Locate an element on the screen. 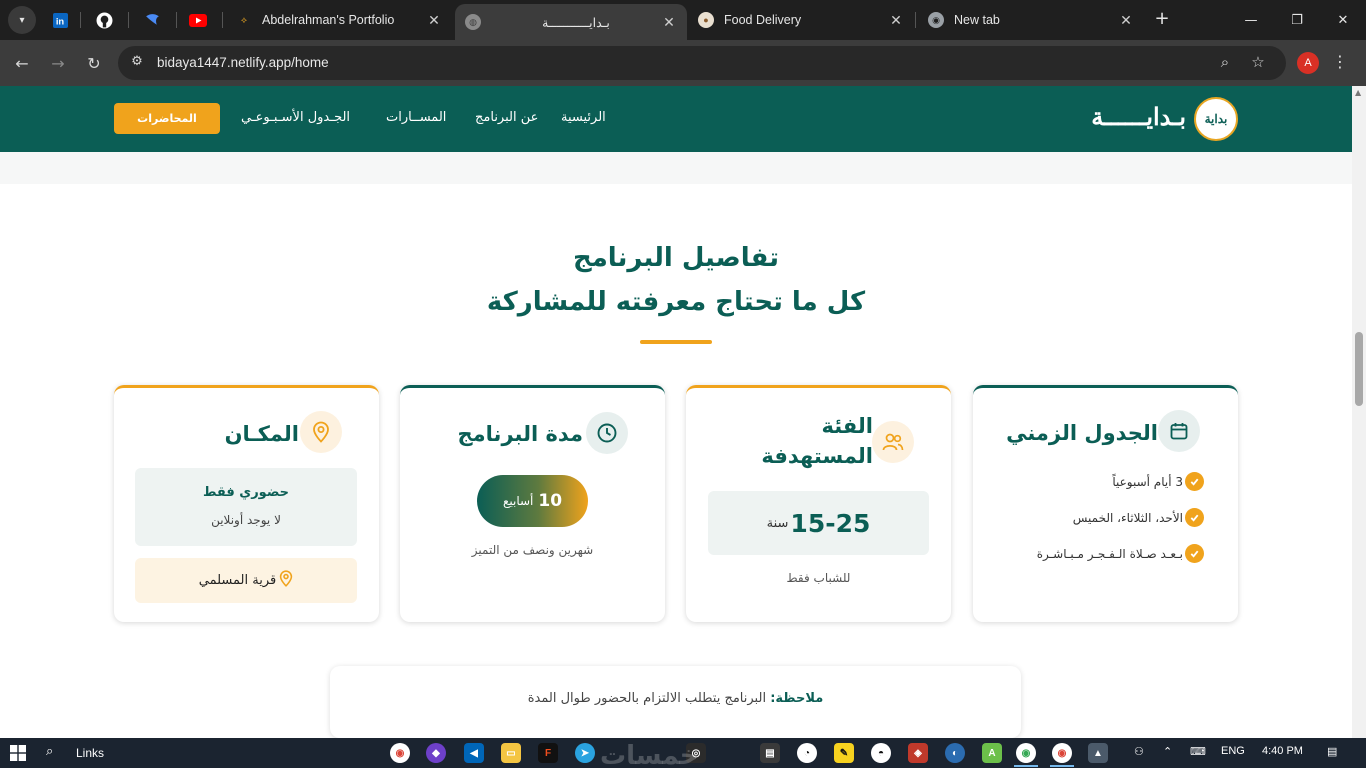  duration-weeks: 10 is located at coordinates (550, 501).